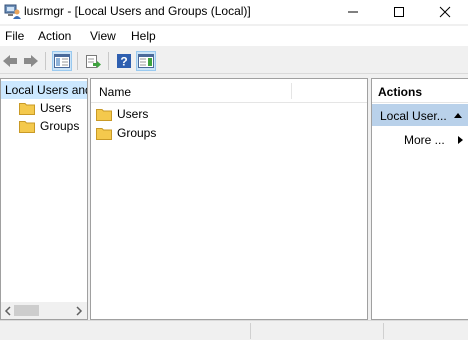 This screenshot has height=340, width=468. What do you see at coordinates (54, 36) in the screenshot?
I see `menu-action: Action` at bounding box center [54, 36].